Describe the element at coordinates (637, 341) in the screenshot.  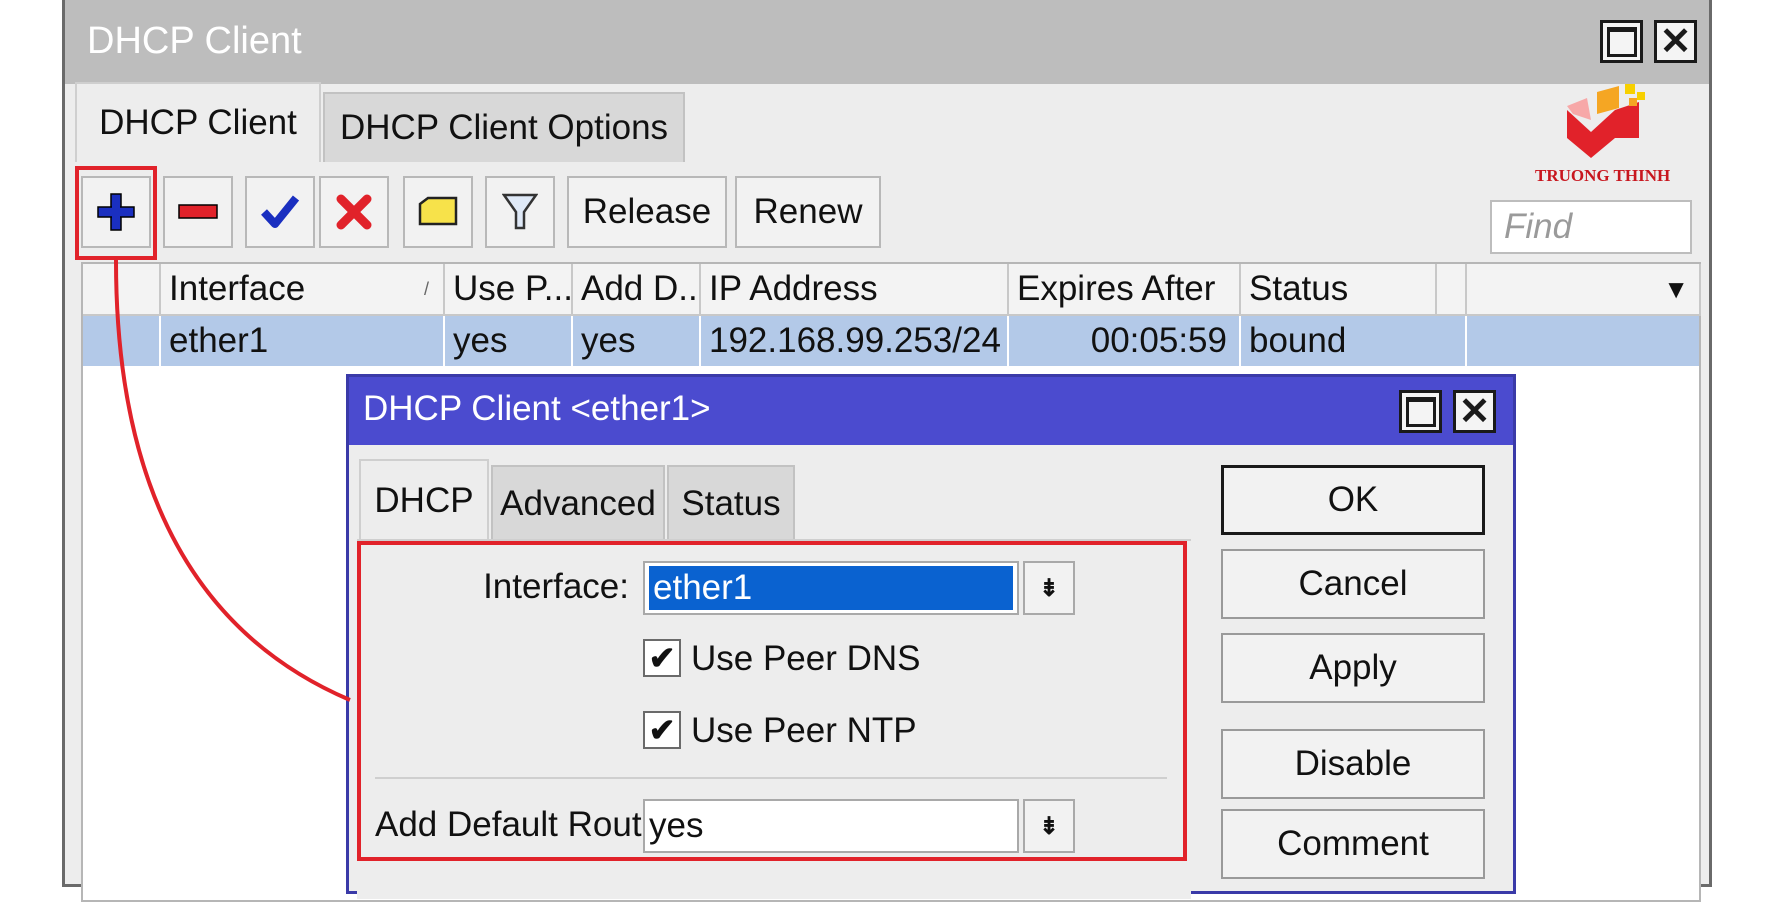
I see `table-cell-add-default: yes` at that location.